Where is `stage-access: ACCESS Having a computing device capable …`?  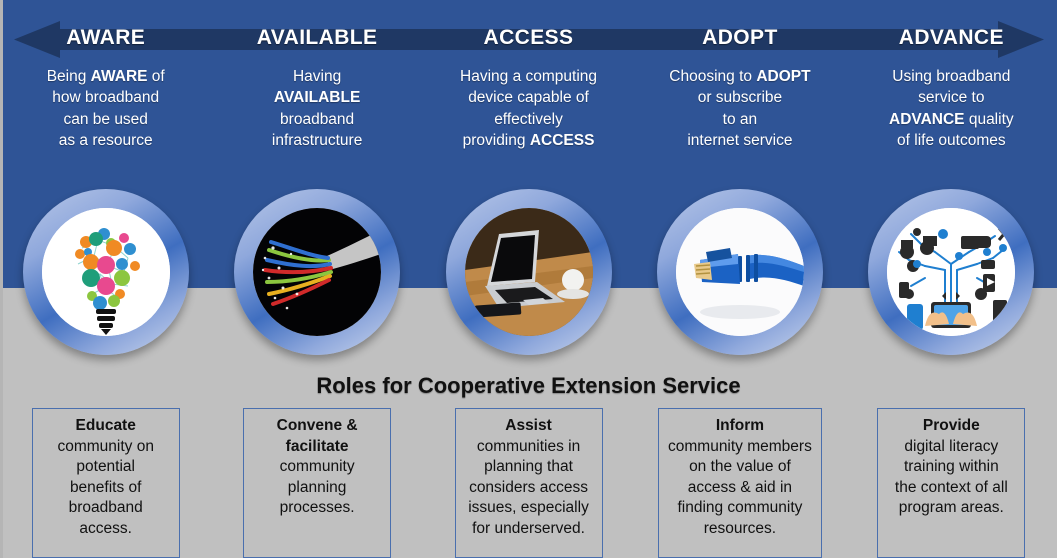
stage-access: ACCESS Having a computing device capable … is located at coordinates (528, 185).